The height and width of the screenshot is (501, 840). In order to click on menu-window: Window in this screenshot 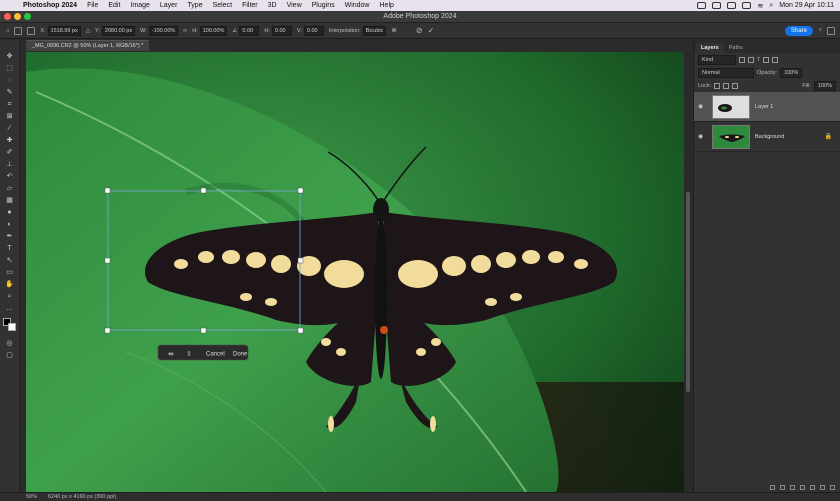, I will do `click(357, 5)`.